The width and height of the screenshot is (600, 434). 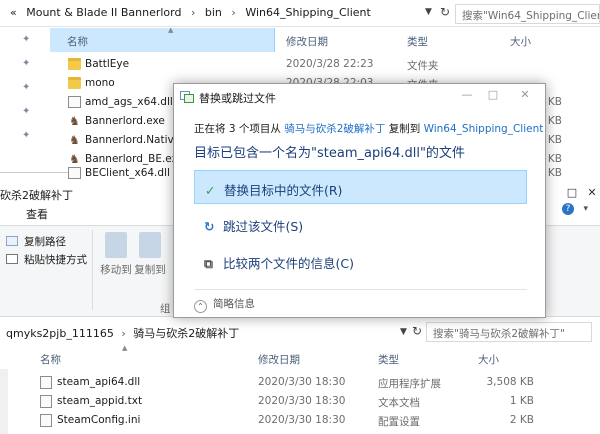 I want to click on file-name: BattlEye, so click(x=107, y=64).